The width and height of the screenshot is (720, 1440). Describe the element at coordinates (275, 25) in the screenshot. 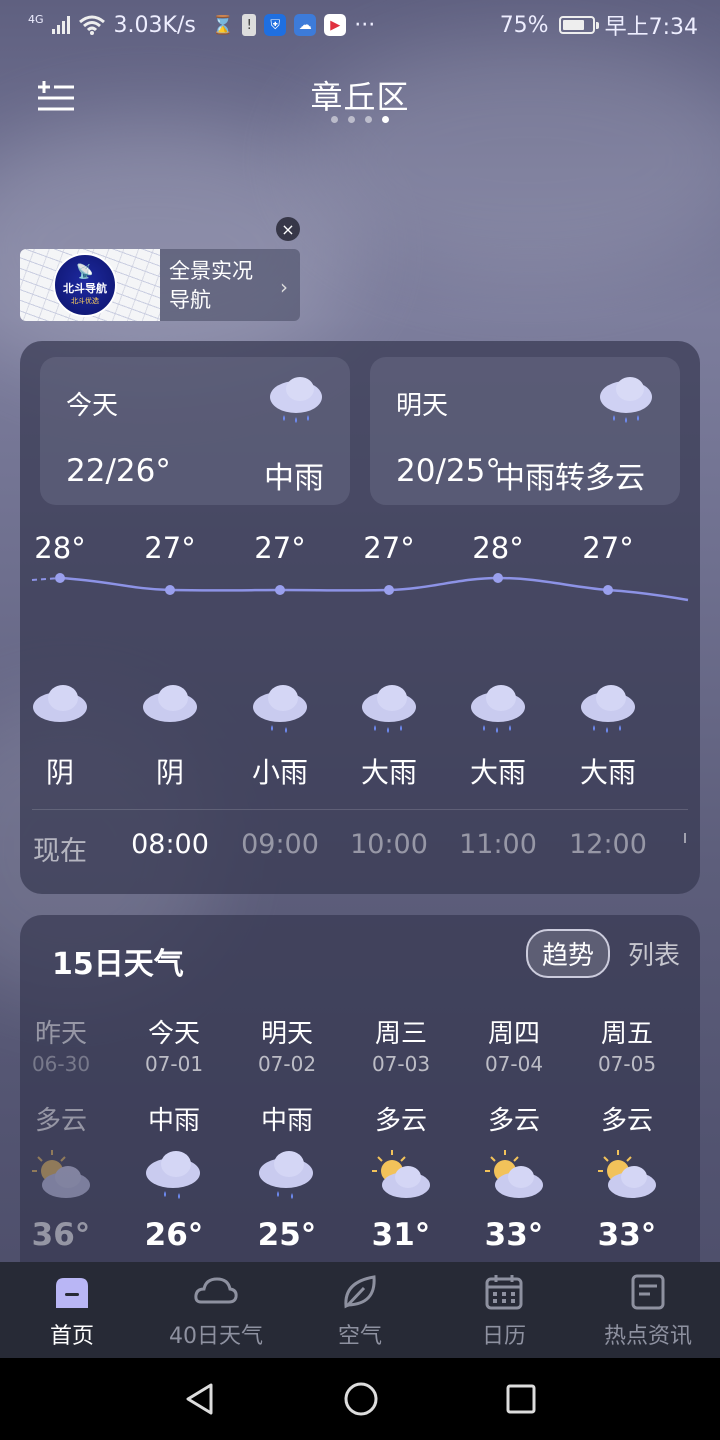

I see `shield-app-icon: ⛨` at that location.